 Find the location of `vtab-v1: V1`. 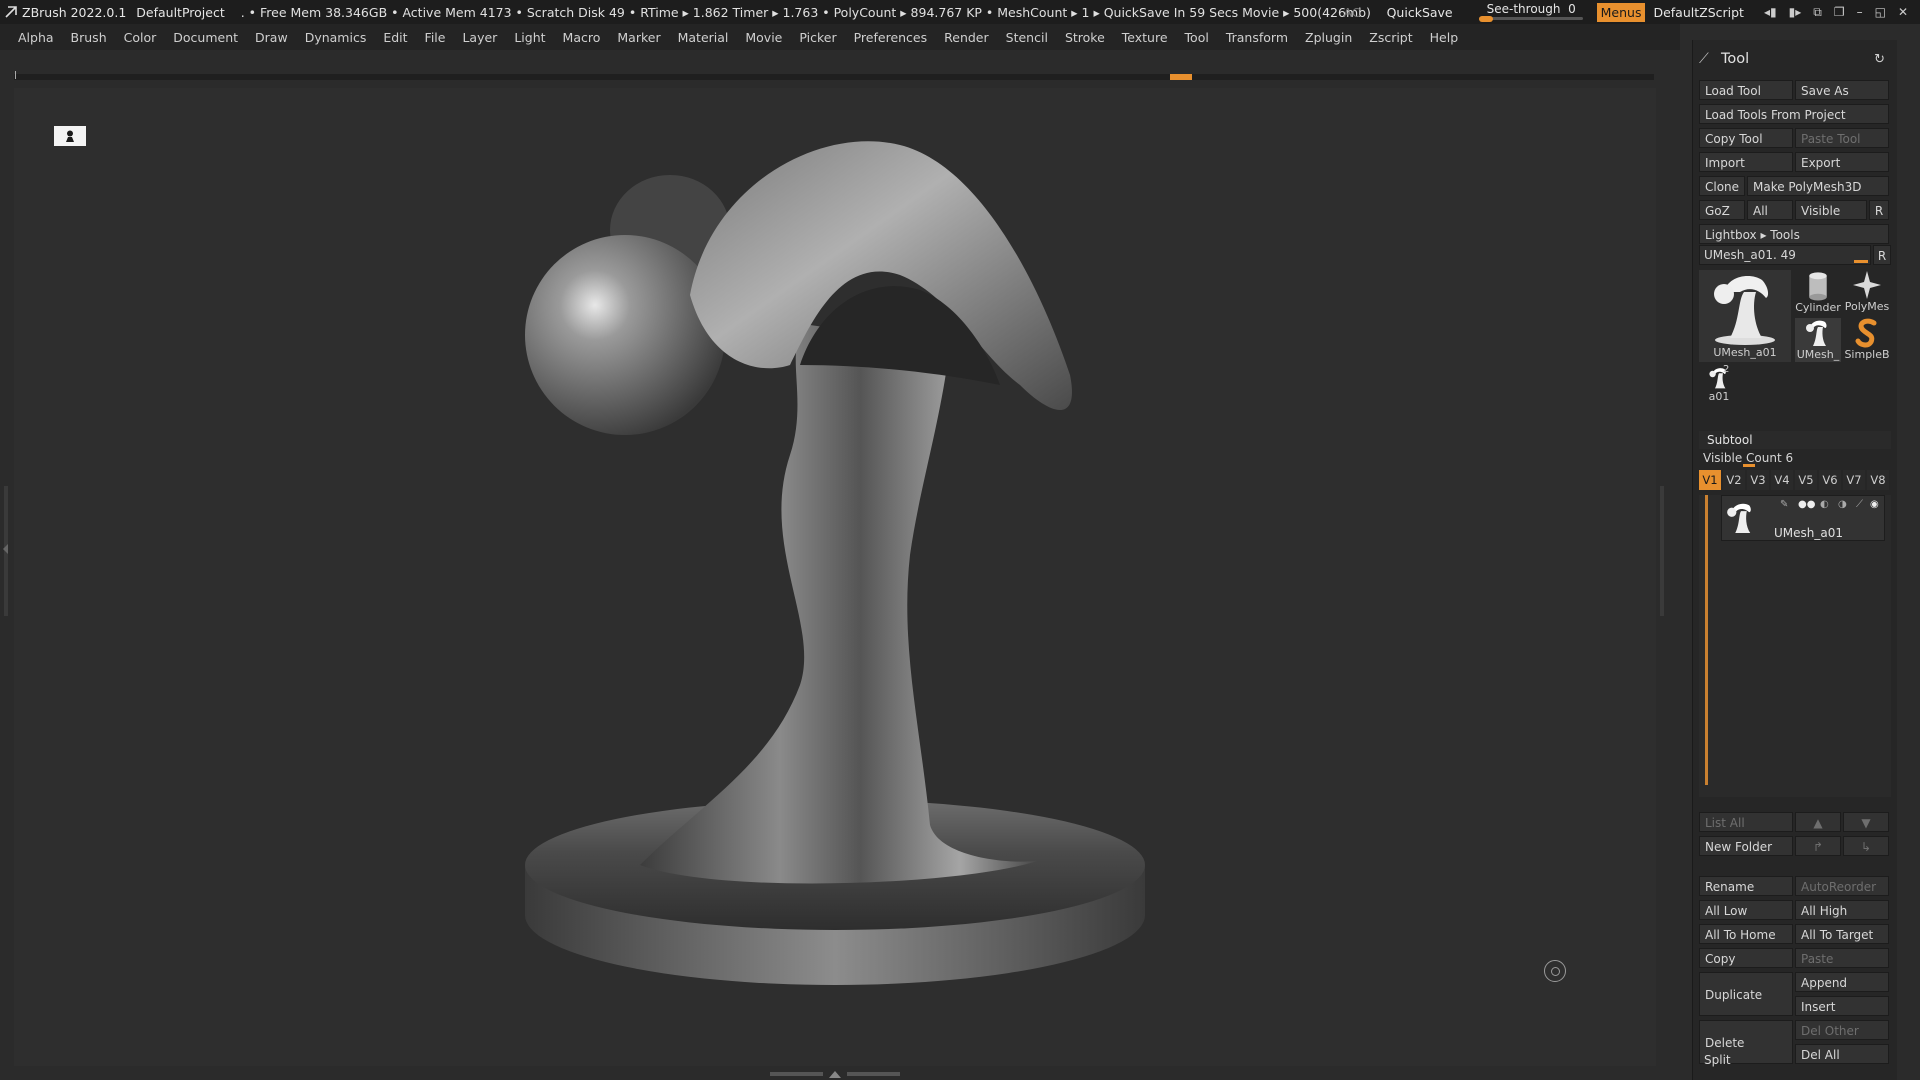

vtab-v1: V1 is located at coordinates (1710, 480).